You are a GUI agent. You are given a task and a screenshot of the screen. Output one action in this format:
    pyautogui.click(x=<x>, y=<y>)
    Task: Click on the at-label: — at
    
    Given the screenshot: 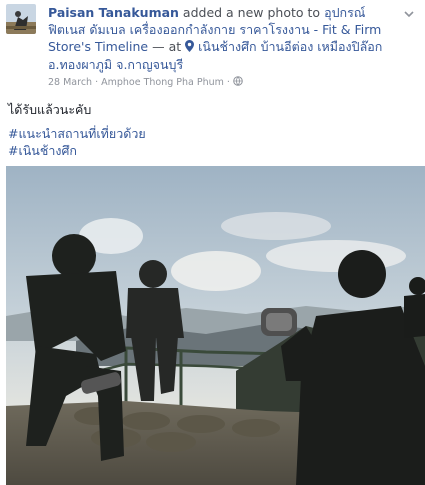 What is the action you would take?
    pyautogui.click(x=167, y=46)
    